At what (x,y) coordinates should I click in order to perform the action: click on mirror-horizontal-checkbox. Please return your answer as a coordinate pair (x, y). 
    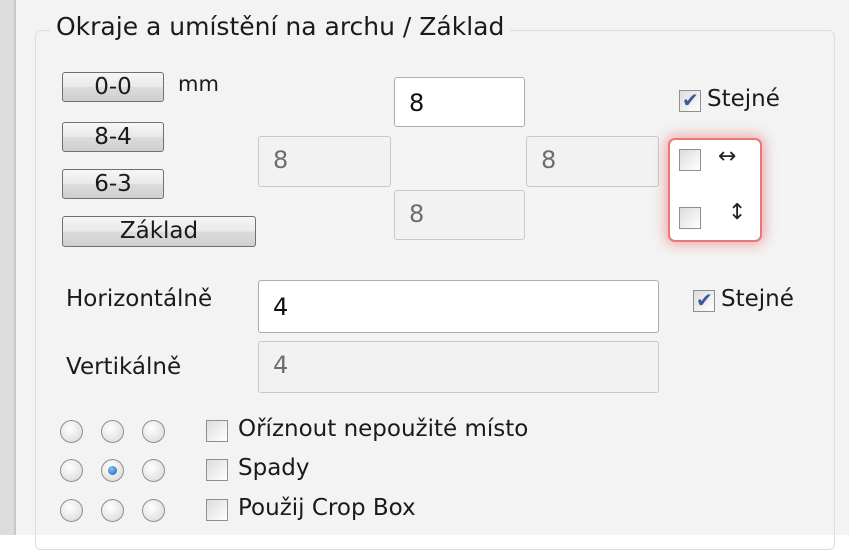
    Looking at the image, I should click on (690, 160).